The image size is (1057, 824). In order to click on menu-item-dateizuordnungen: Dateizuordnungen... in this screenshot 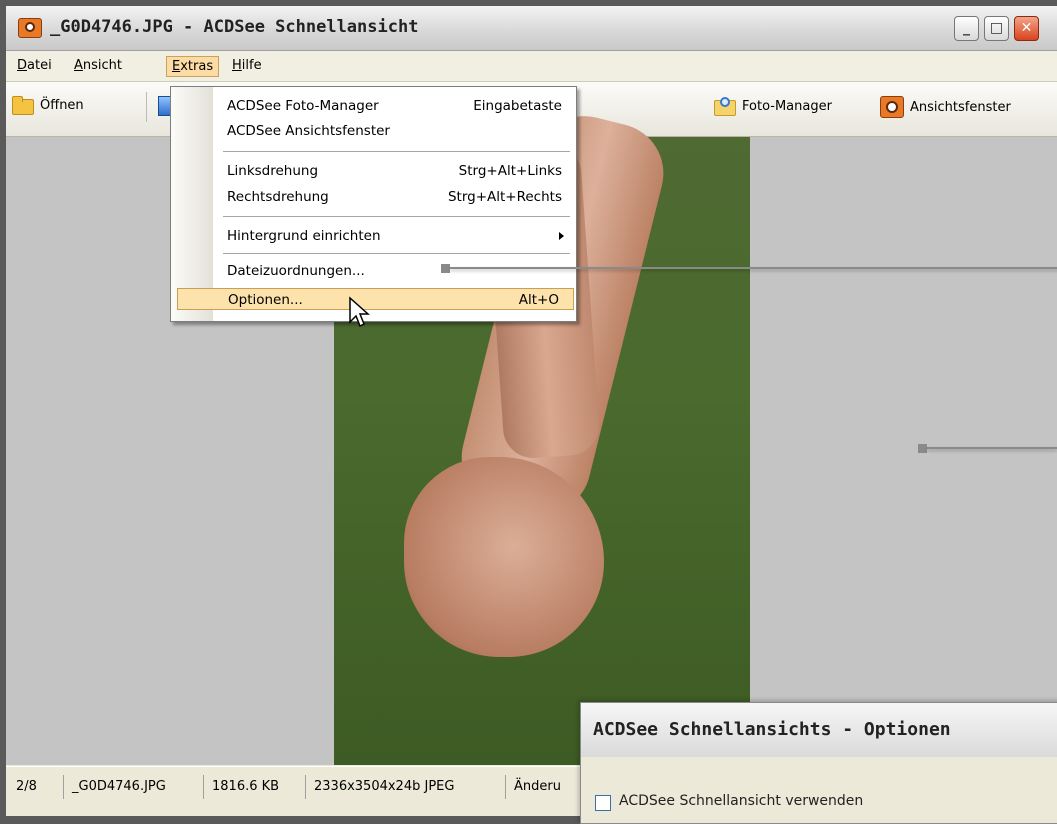, I will do `click(394, 271)`.